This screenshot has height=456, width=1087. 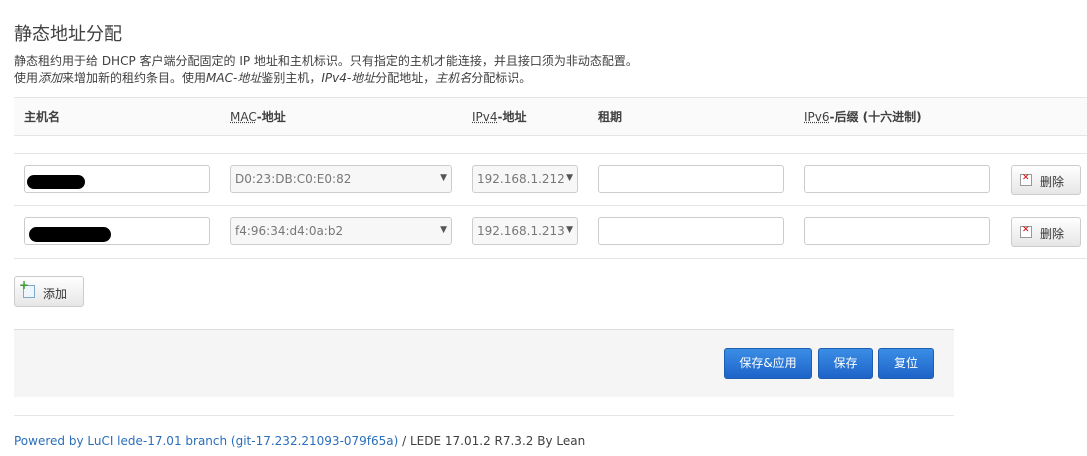 I want to click on header-ipv4: IPv4-地址, so click(x=499, y=116).